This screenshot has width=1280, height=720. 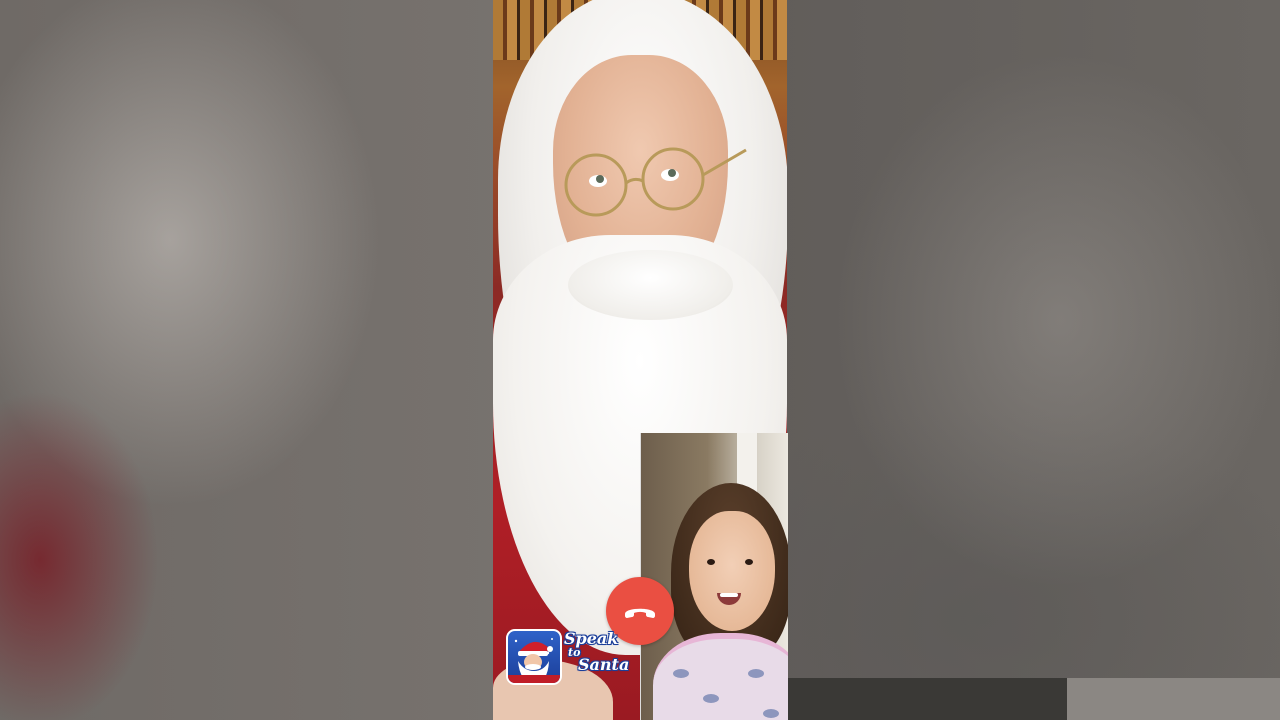 What do you see at coordinates (640, 613) in the screenshot?
I see `phone-hangup-icon` at bounding box center [640, 613].